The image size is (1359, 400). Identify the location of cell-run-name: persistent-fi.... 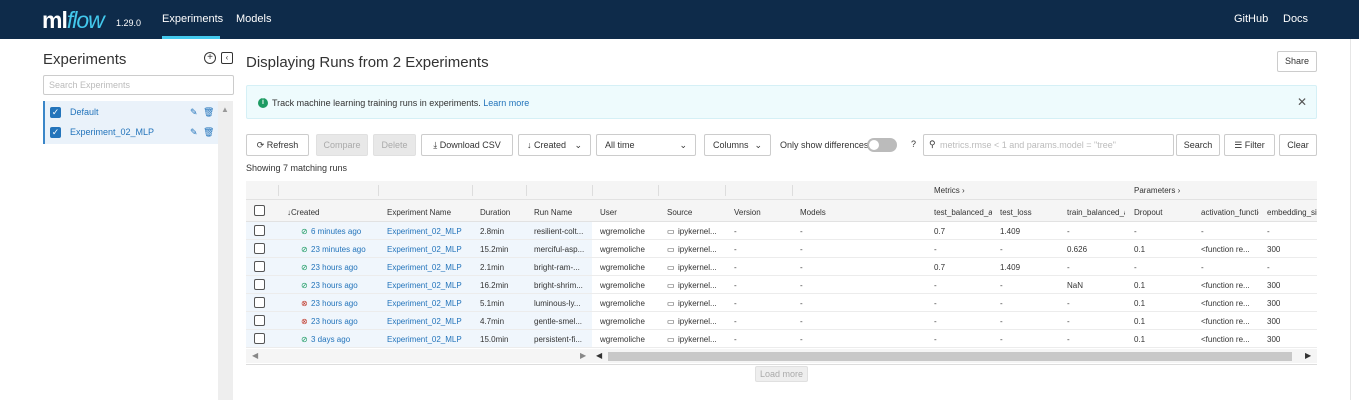
(558, 339).